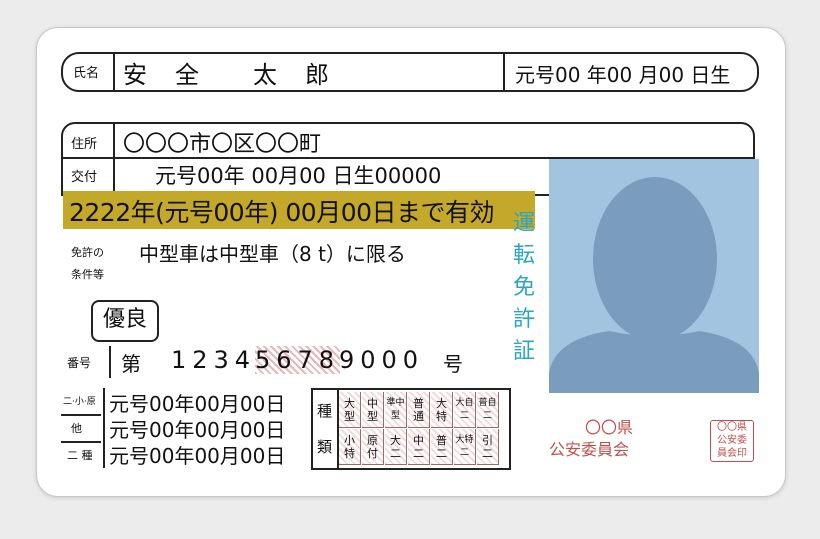 The height and width of the screenshot is (539, 820). What do you see at coordinates (197, 430) in the screenshot?
I see `date-row-value-2: 元号00年00月00日` at bounding box center [197, 430].